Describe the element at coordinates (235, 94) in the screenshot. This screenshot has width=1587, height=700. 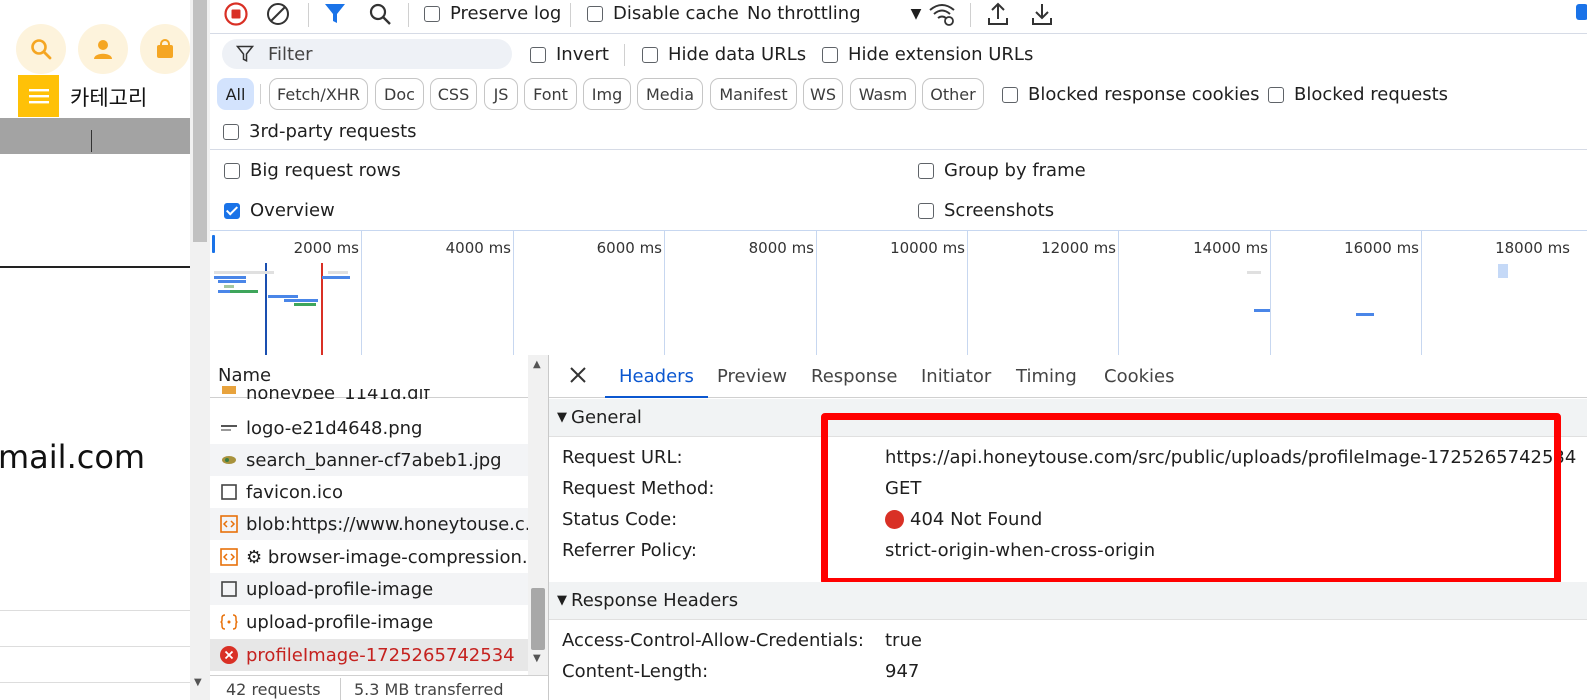
I see `chip-all: All` at that location.